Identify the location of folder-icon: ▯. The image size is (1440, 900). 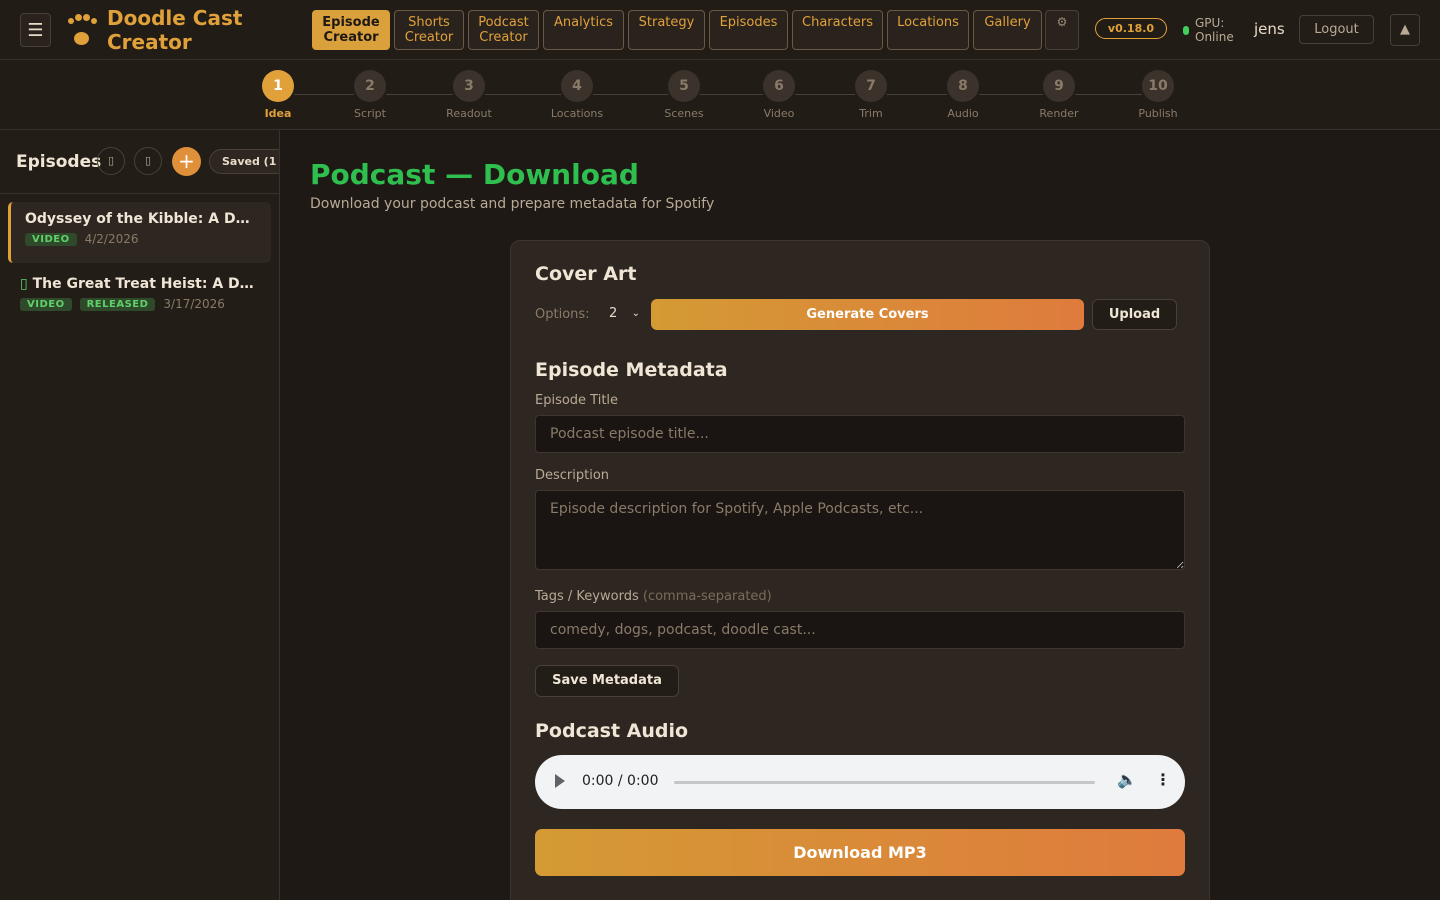
(111, 160).